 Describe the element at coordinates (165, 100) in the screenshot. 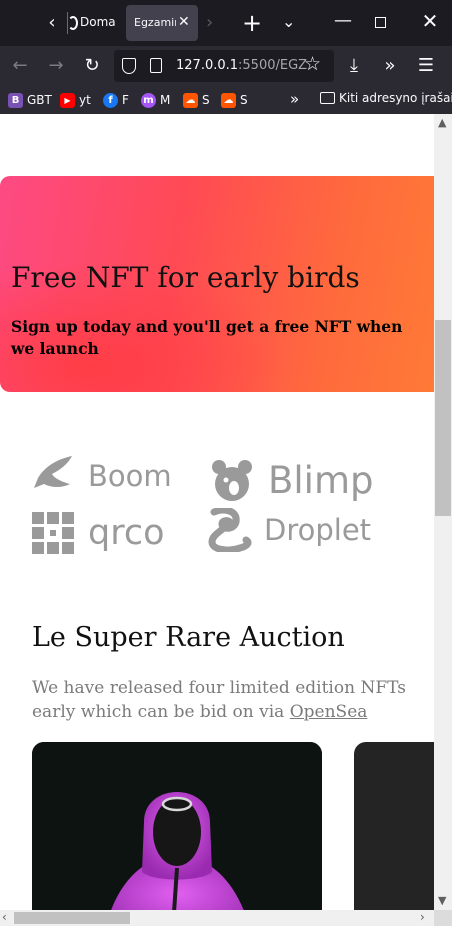

I see `bookmark-label: M` at that location.